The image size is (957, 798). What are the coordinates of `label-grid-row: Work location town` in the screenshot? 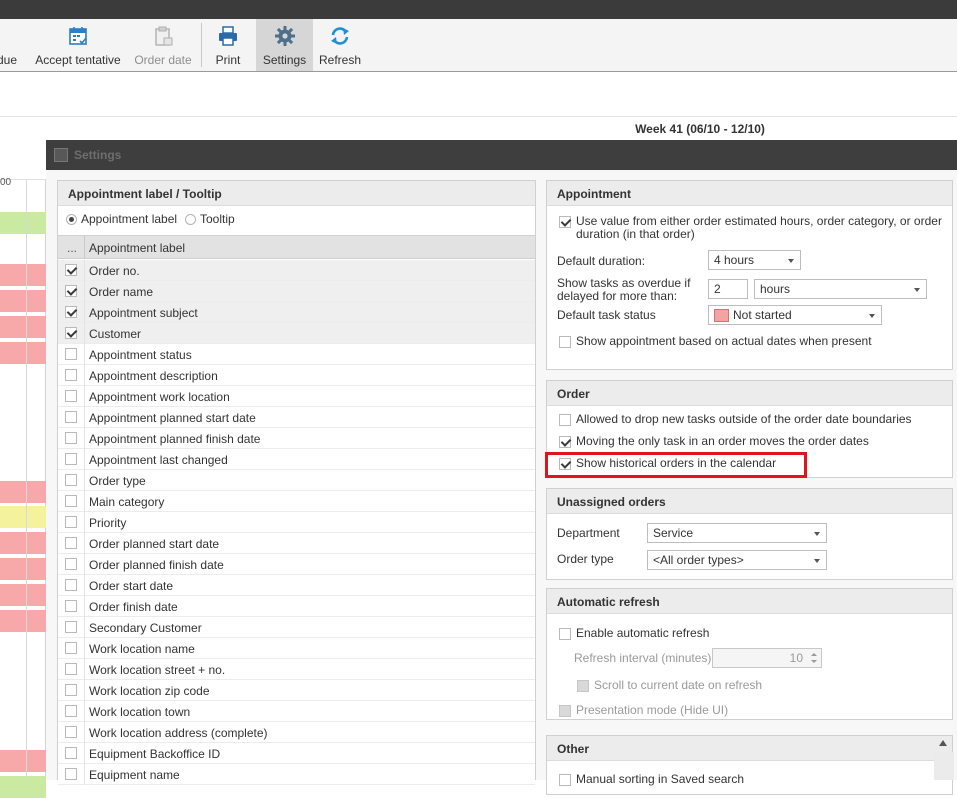 It's located at (296, 711).